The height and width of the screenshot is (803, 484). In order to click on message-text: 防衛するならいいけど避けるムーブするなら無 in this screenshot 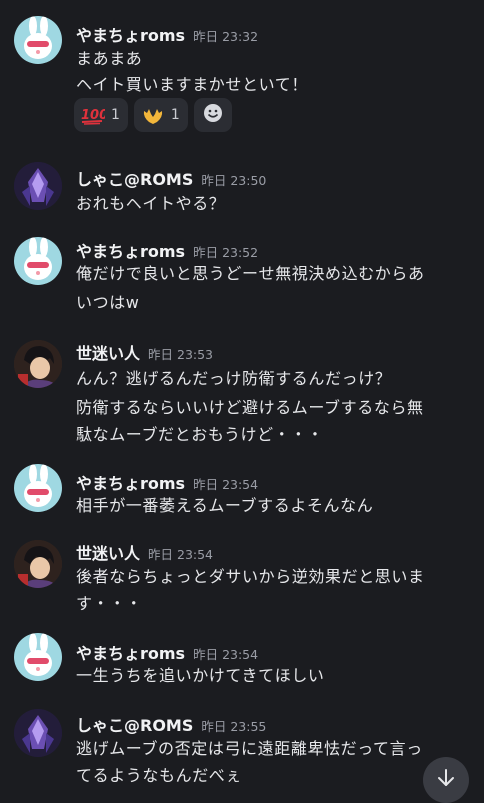, I will do `click(250, 407)`.